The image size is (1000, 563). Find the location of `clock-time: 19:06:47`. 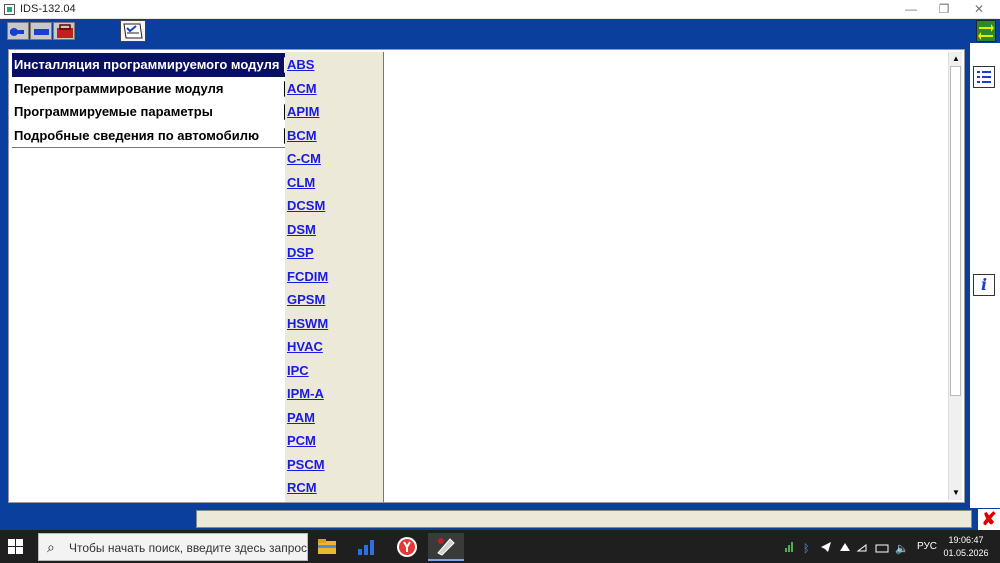

clock-time: 19:06:47 is located at coordinates (966, 540).